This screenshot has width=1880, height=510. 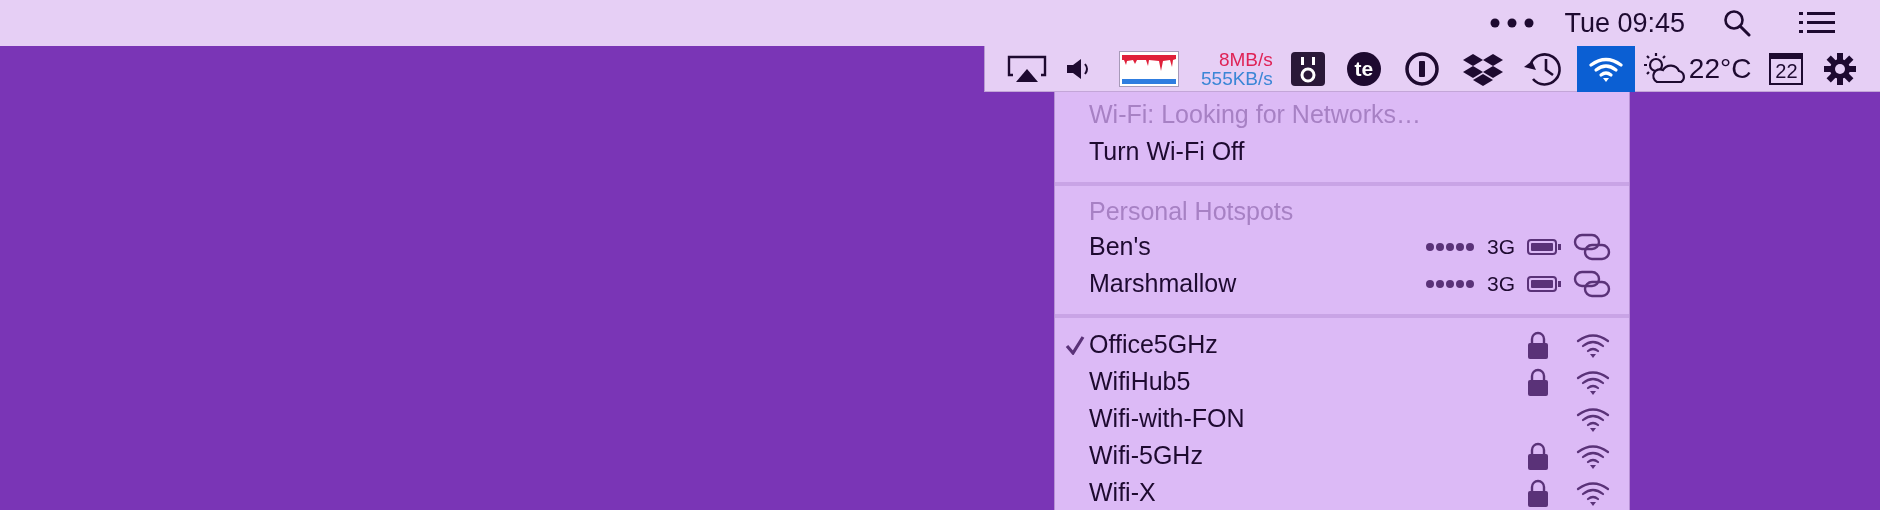 What do you see at coordinates (1840, 68) in the screenshot?
I see `settings-icon` at bounding box center [1840, 68].